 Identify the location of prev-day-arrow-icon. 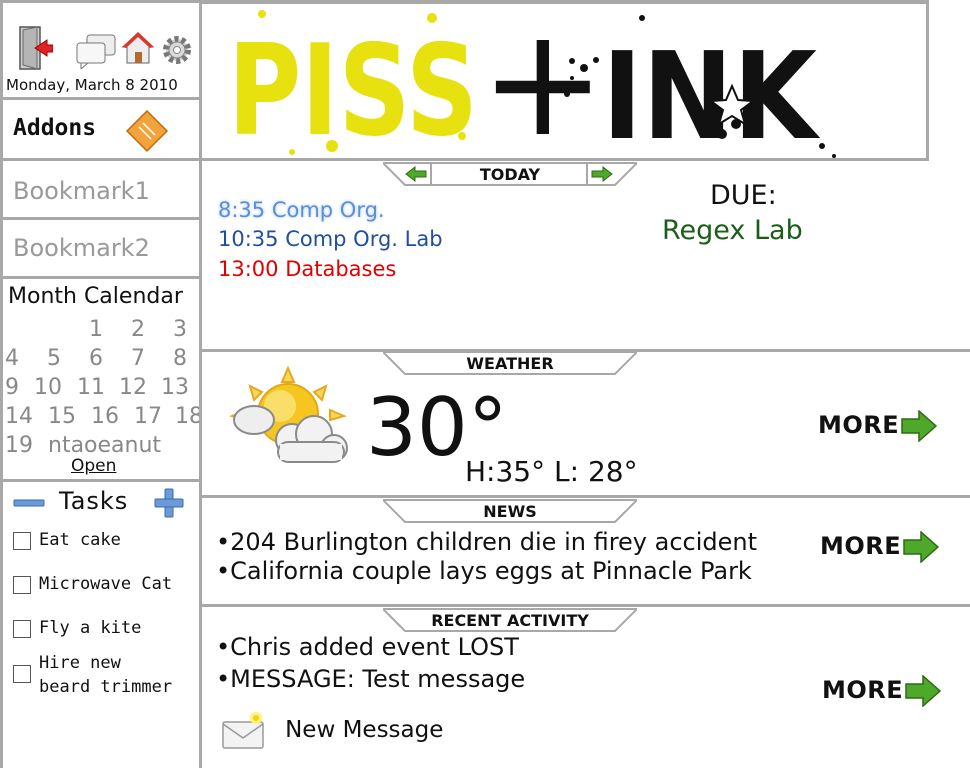
(416, 174).